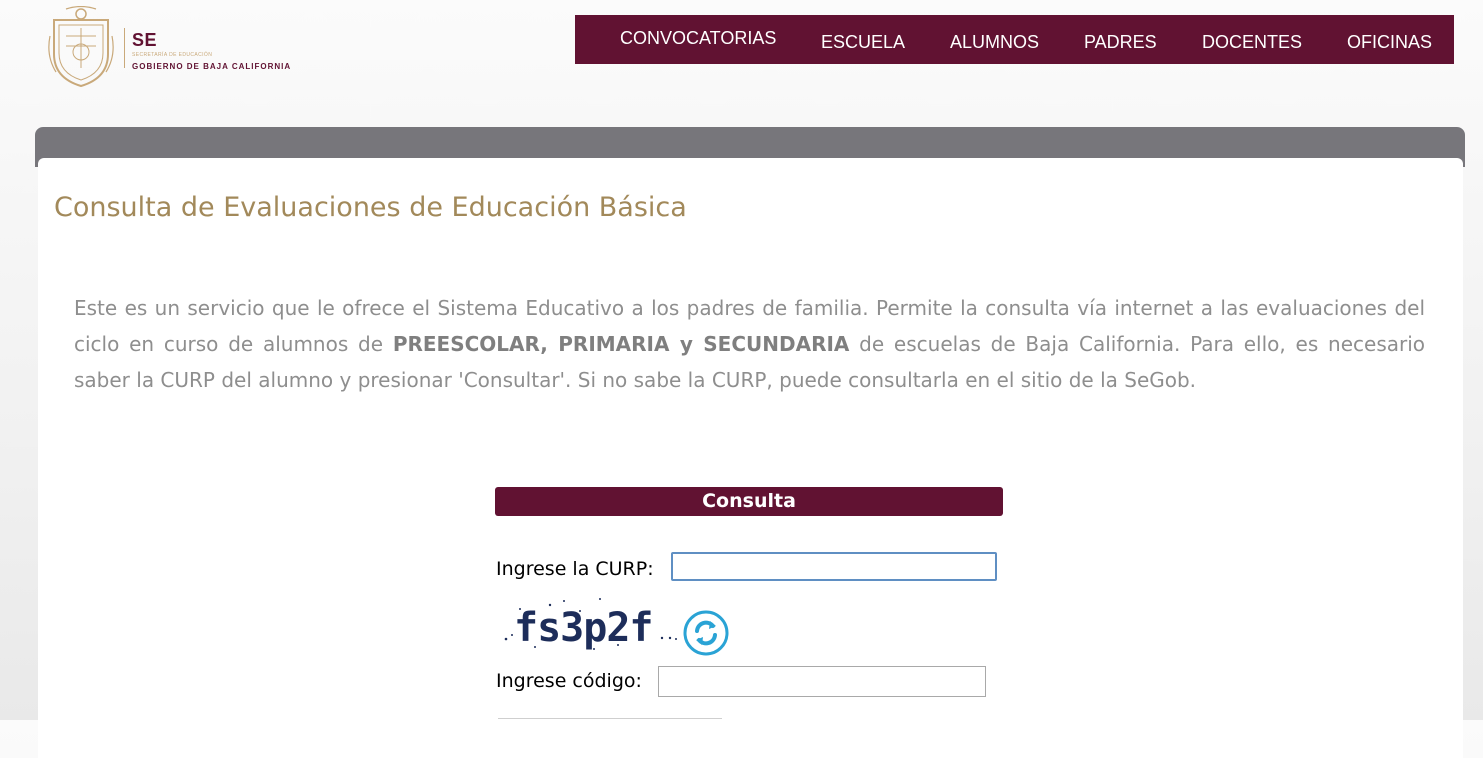 The width and height of the screenshot is (1483, 758). Describe the element at coordinates (834, 566) in the screenshot. I see `curp-input` at that location.